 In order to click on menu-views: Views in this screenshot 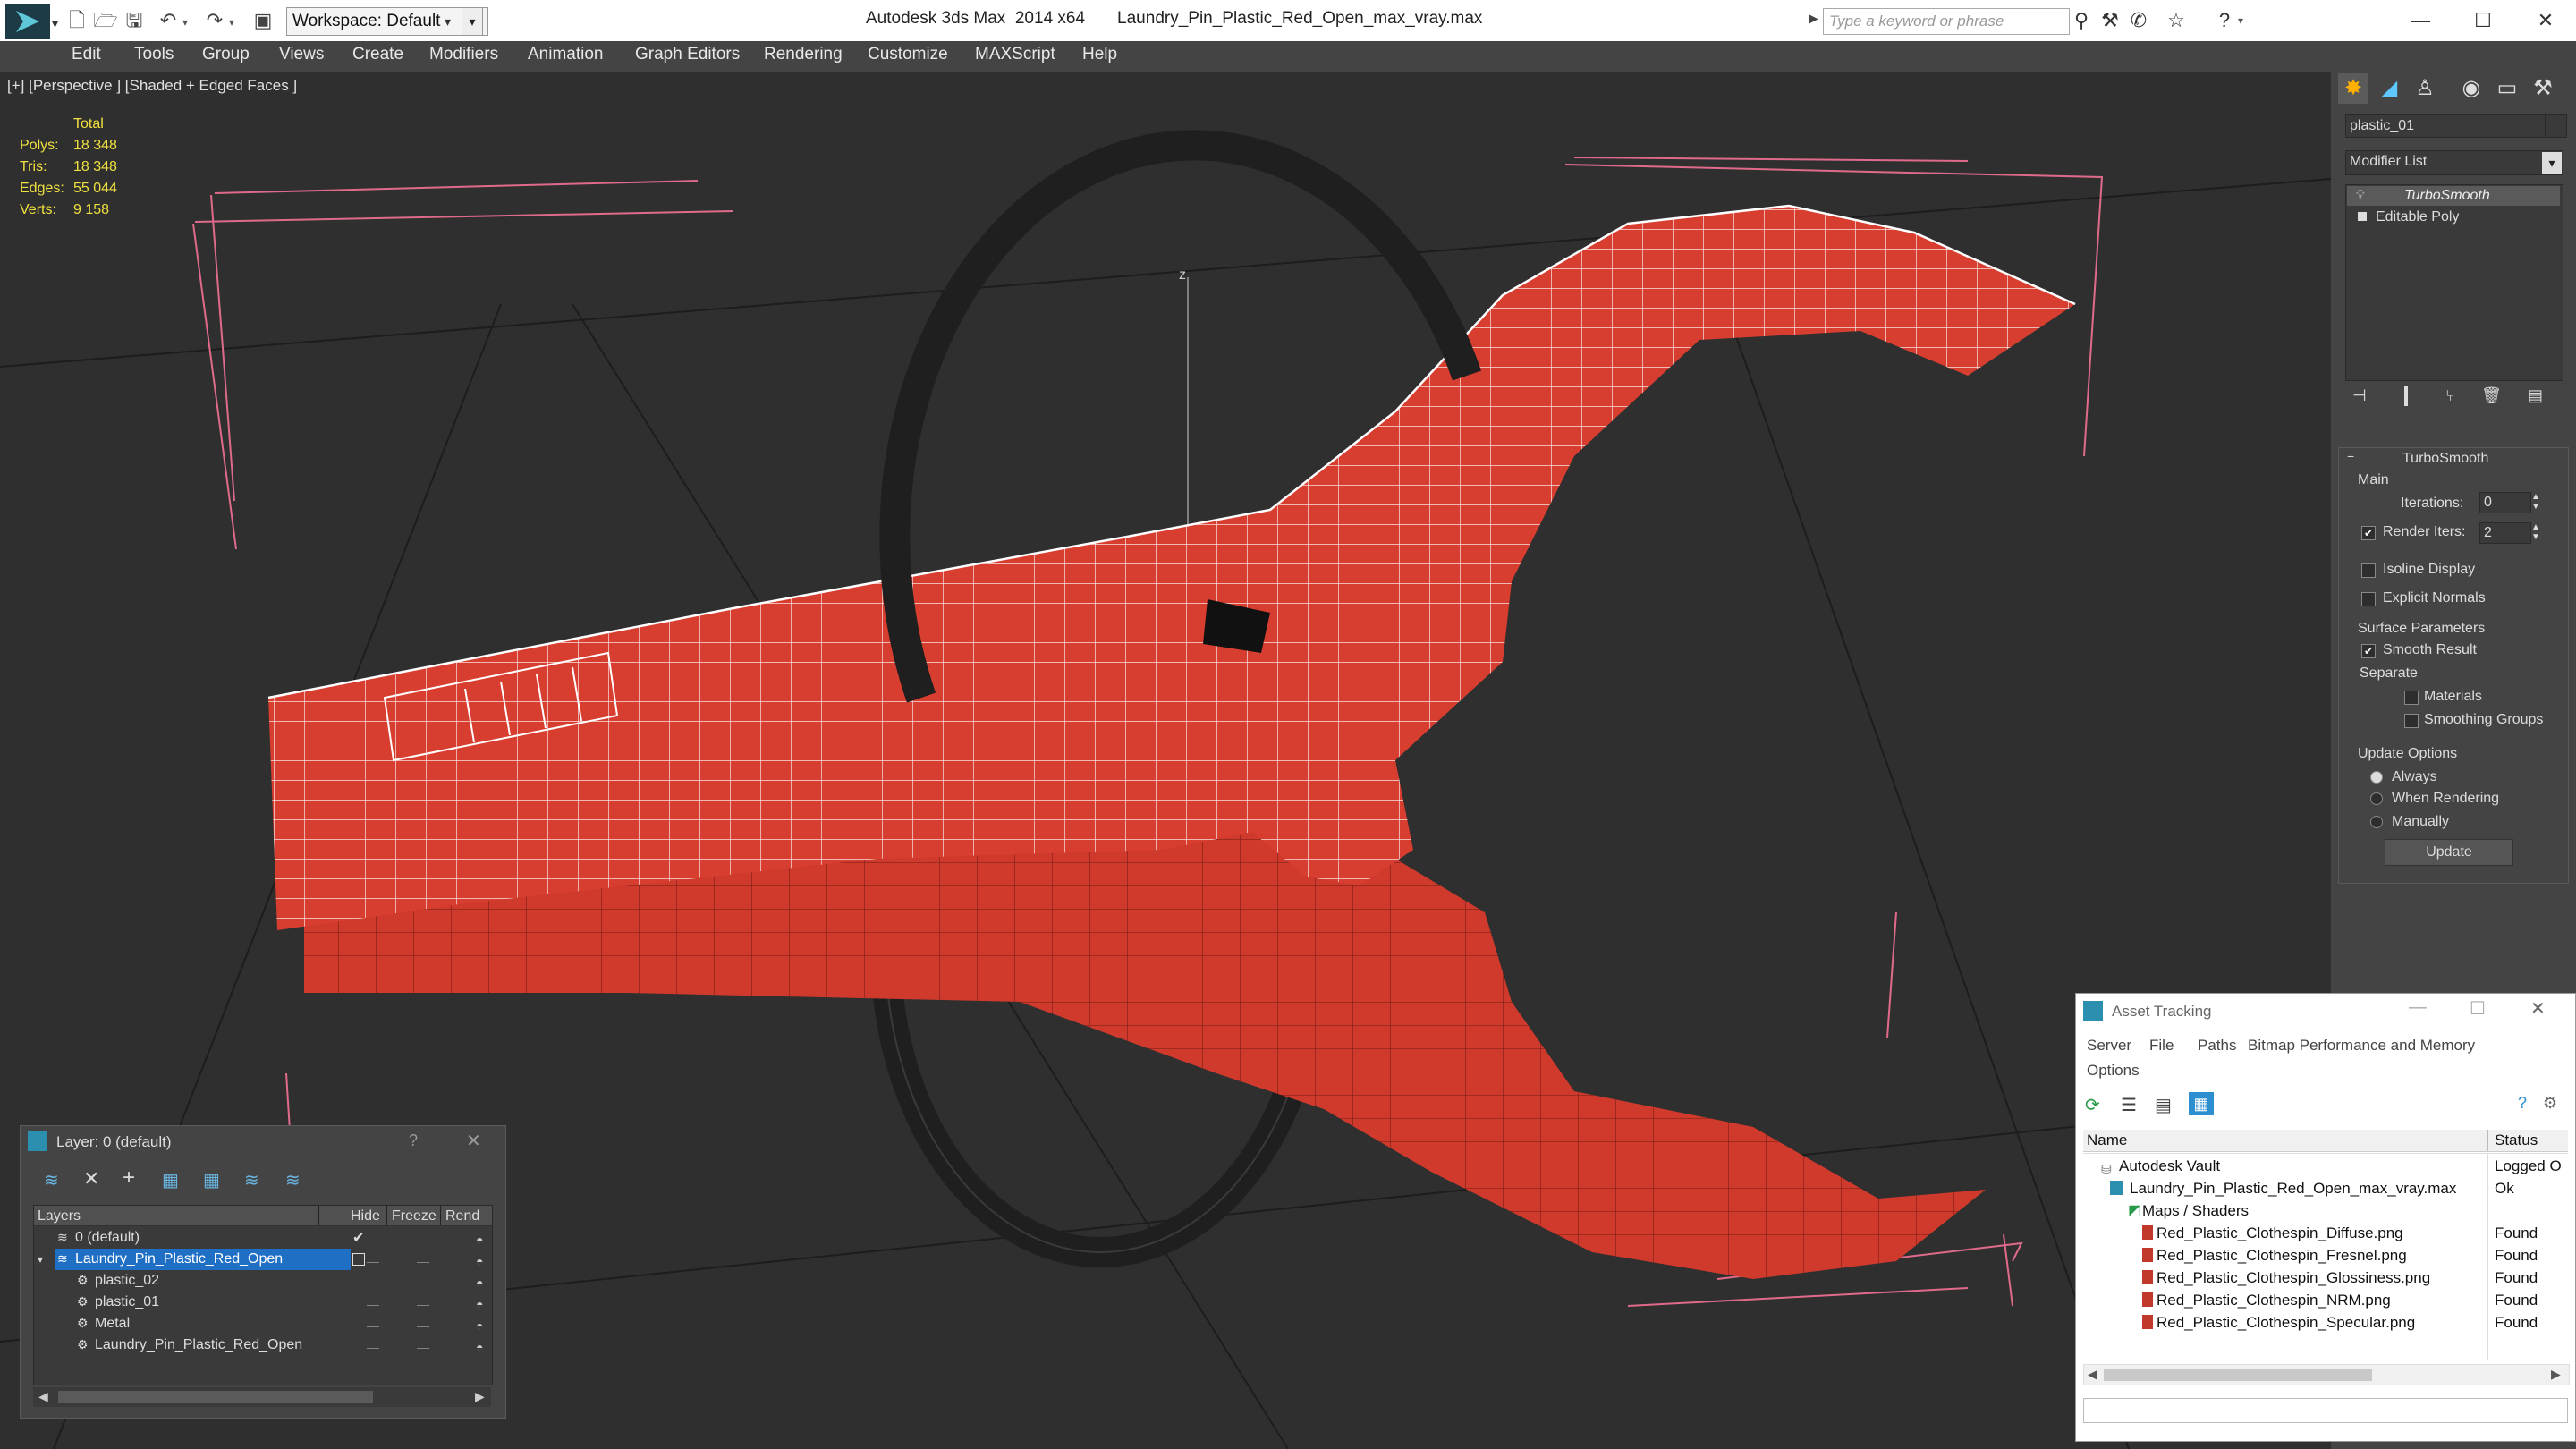, I will do `click(301, 54)`.